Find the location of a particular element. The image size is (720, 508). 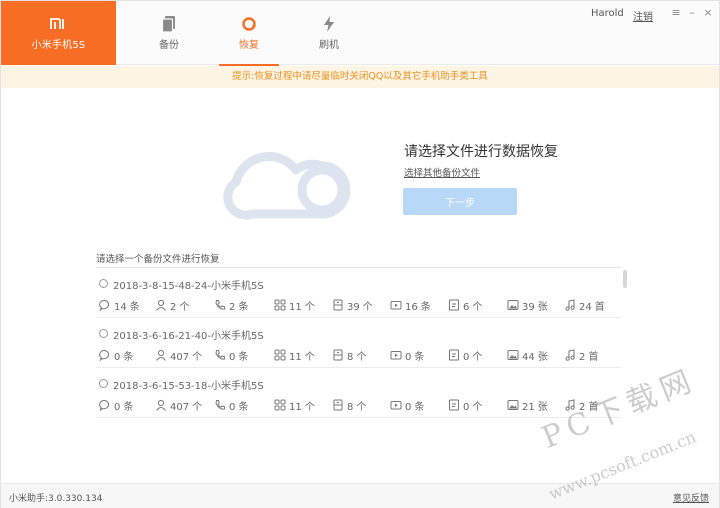

minimize-button: – is located at coordinates (692, 13).